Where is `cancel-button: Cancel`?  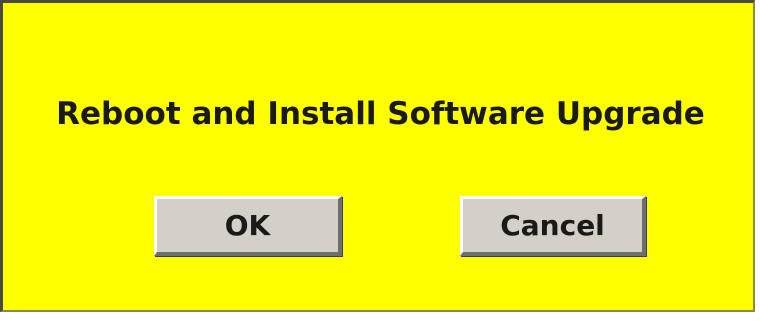
cancel-button: Cancel is located at coordinates (553, 226).